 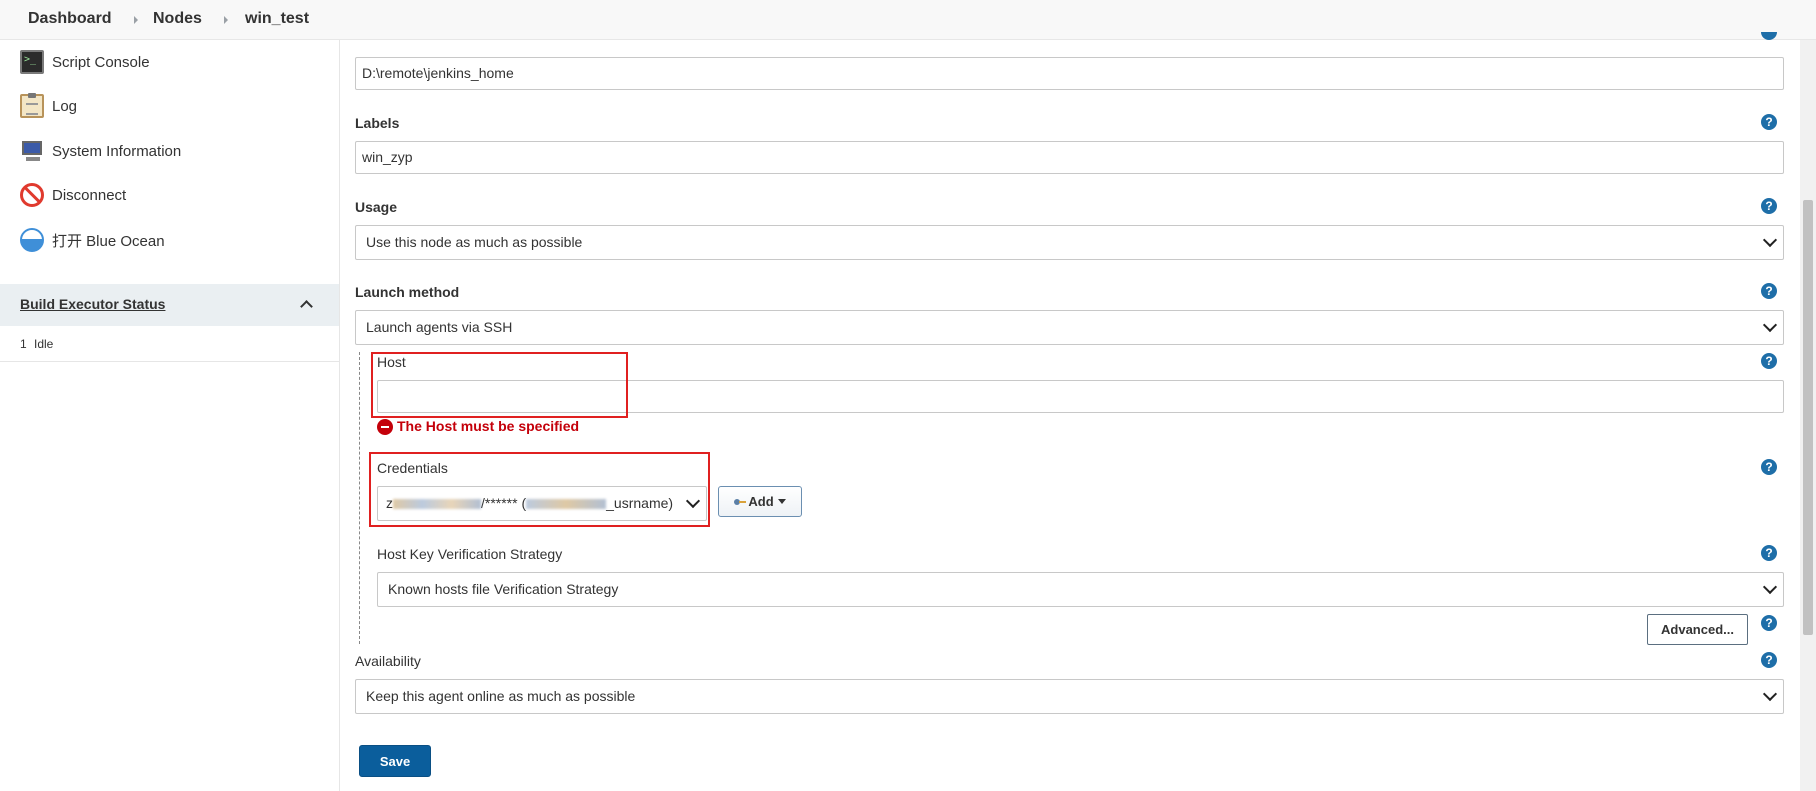 What do you see at coordinates (1080, 589) in the screenshot?
I see `host-key-strategy-select: Known hosts file Verification Strategy` at bounding box center [1080, 589].